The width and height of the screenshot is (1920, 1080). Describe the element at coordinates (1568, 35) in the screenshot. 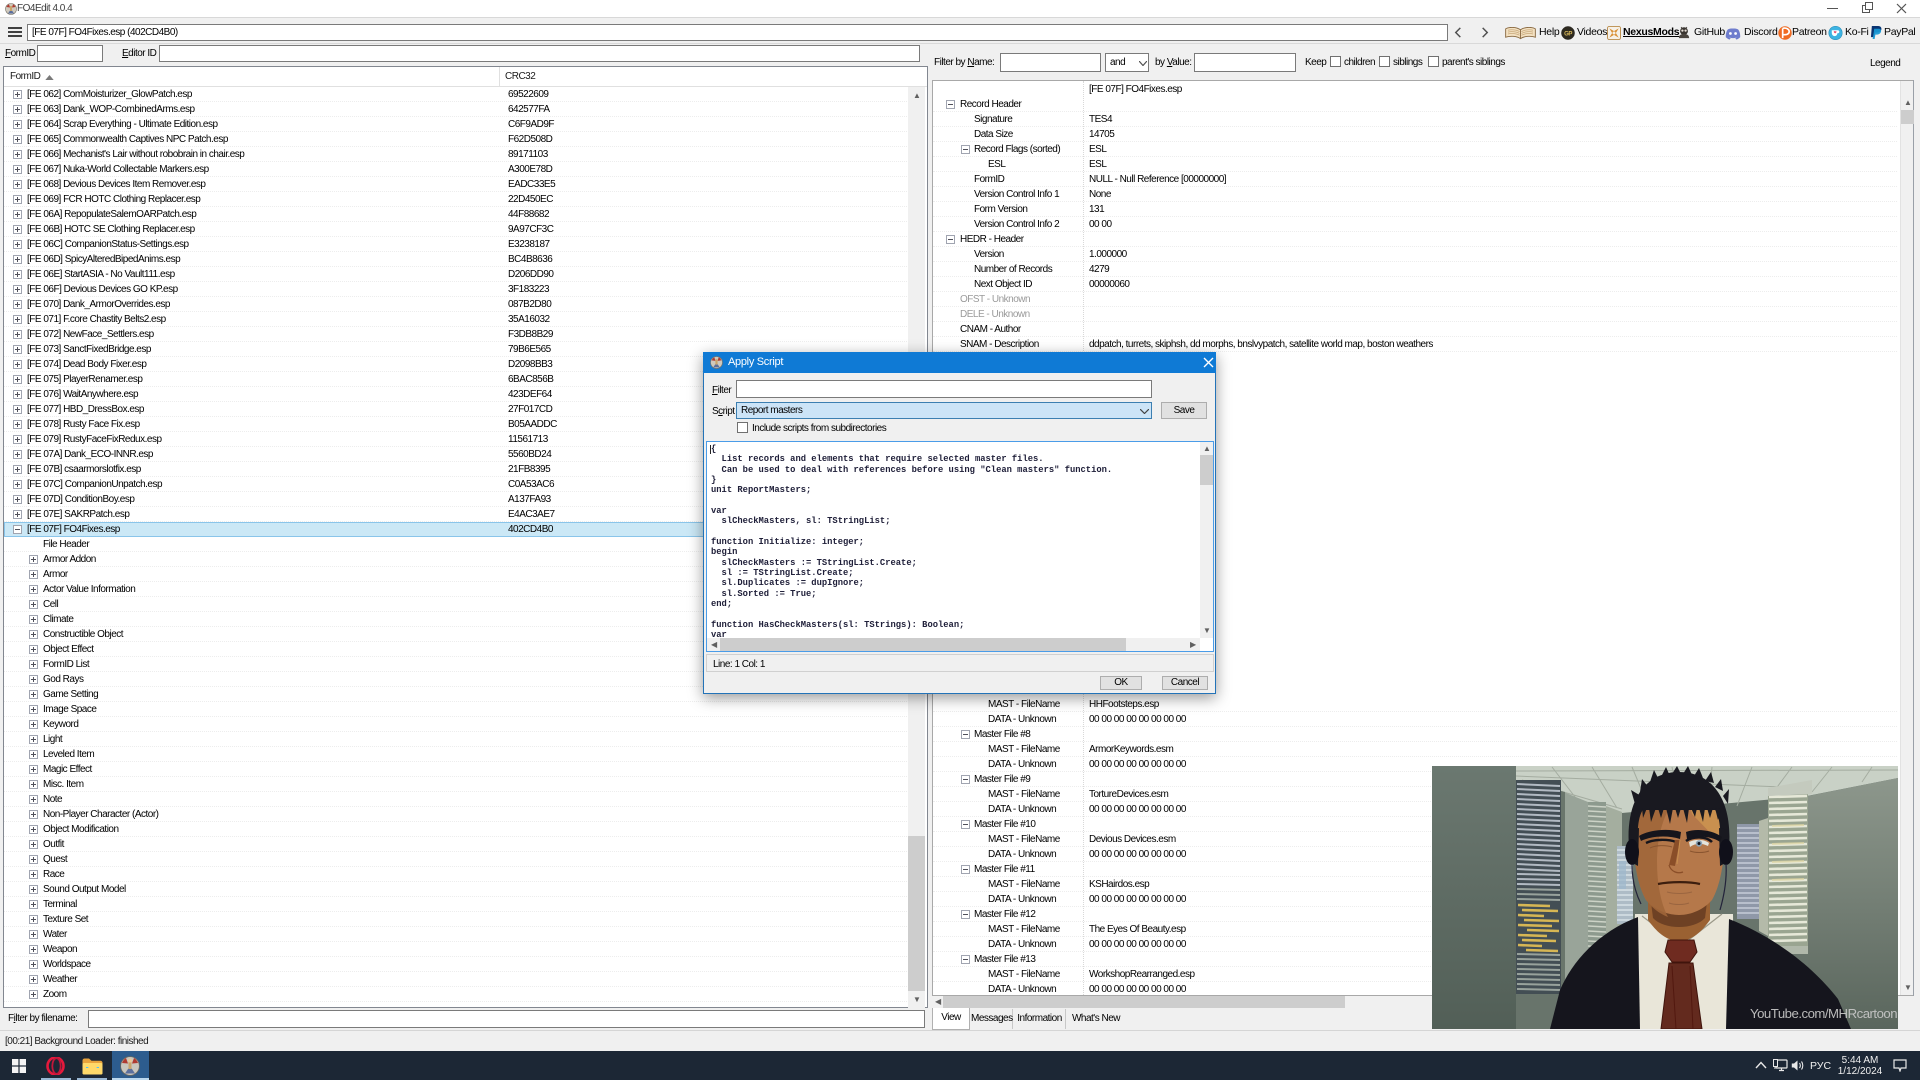

I see `svg-text: GP` at that location.